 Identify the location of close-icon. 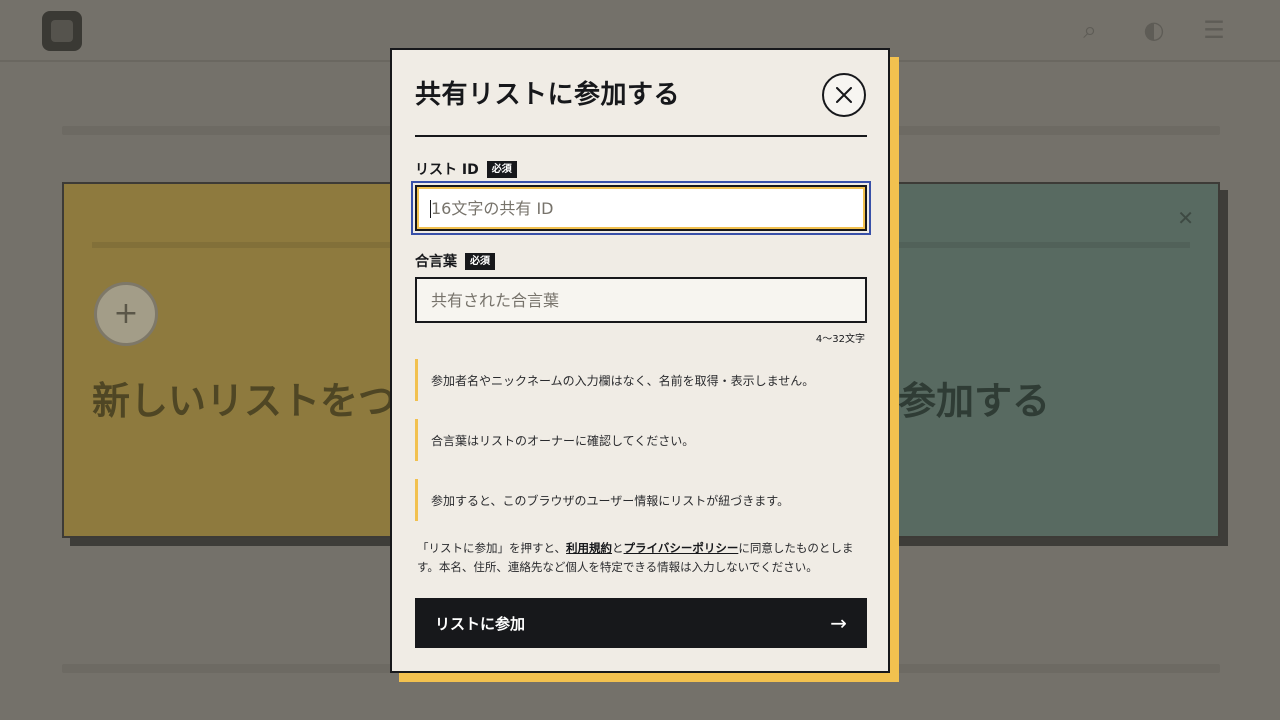
(844, 95).